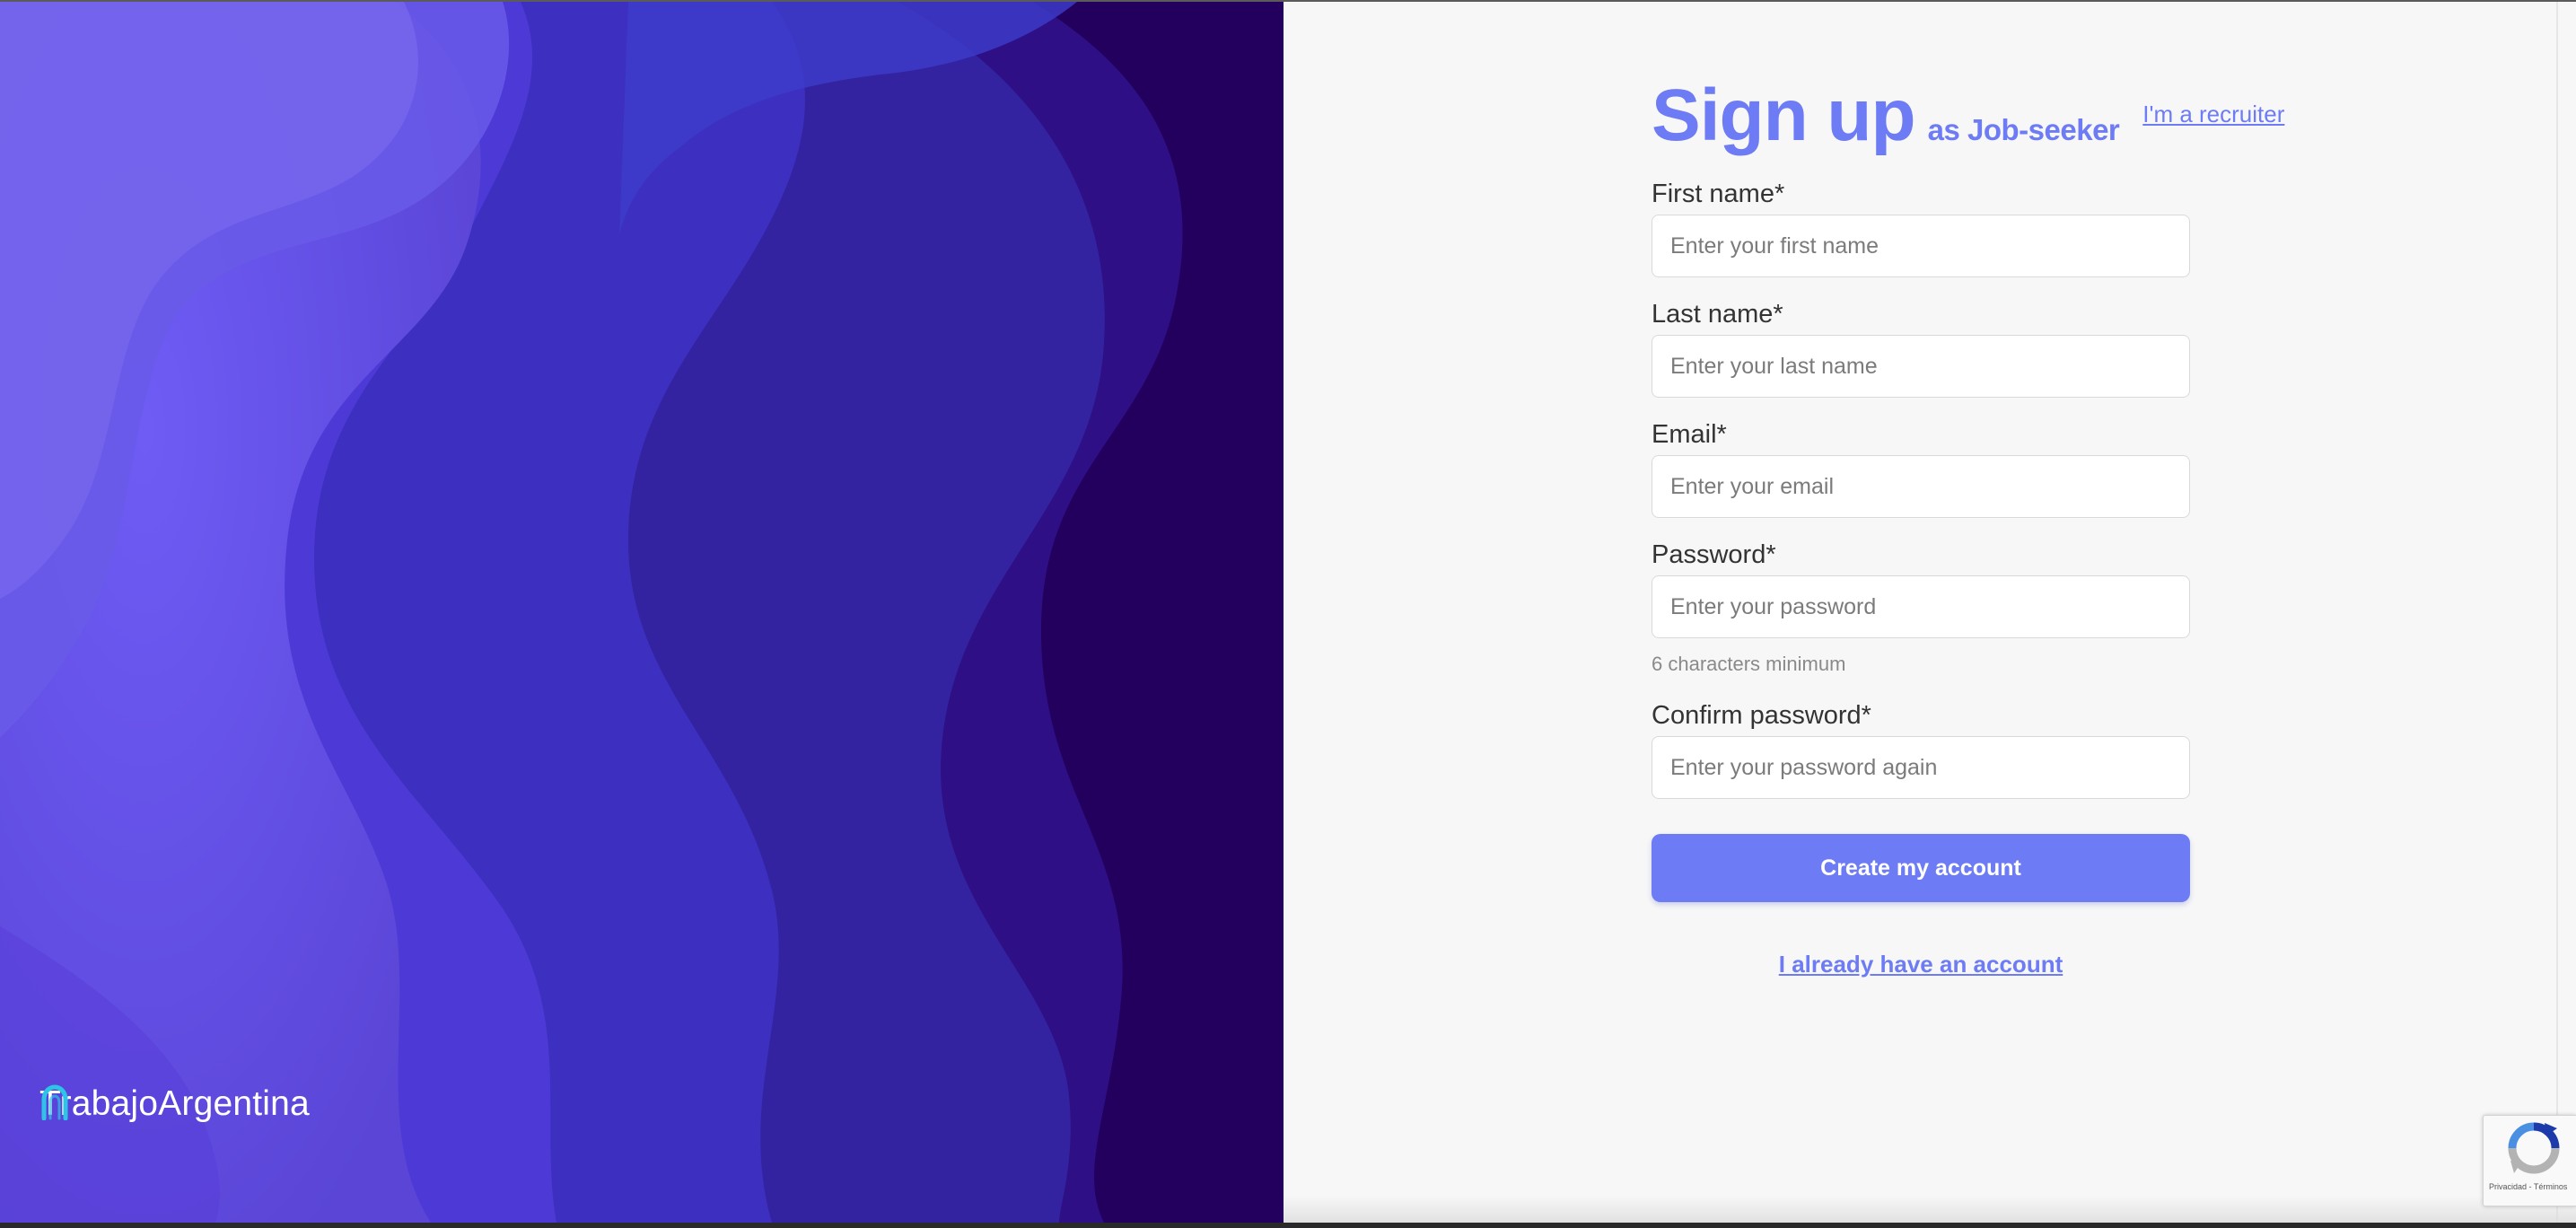  I want to click on email-field, so click(1921, 486).